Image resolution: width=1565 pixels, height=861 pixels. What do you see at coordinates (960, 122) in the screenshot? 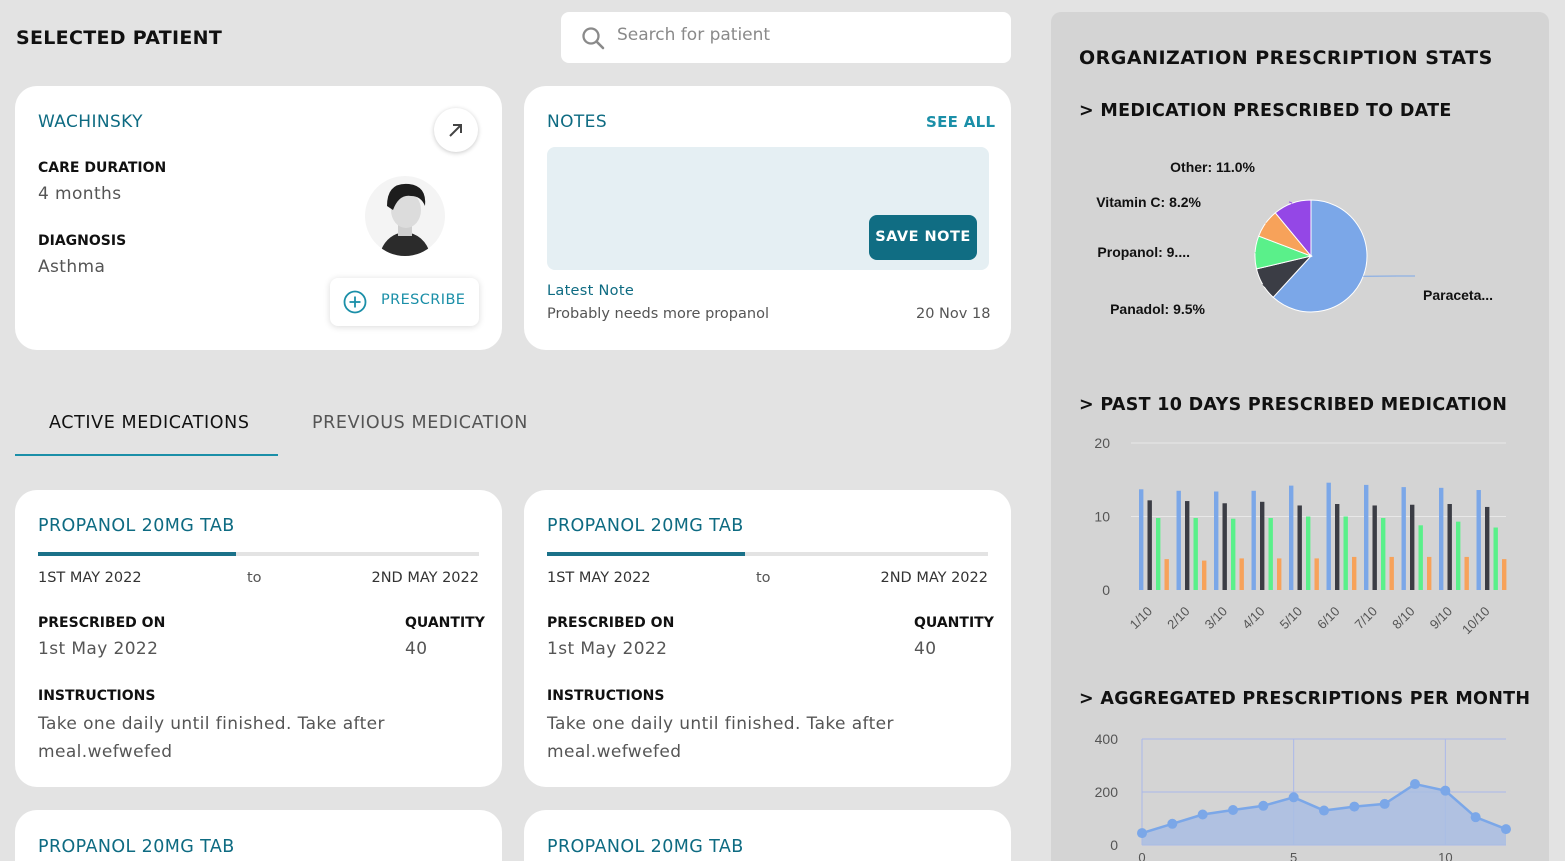
I see `see-all-link: SEE ALL` at bounding box center [960, 122].